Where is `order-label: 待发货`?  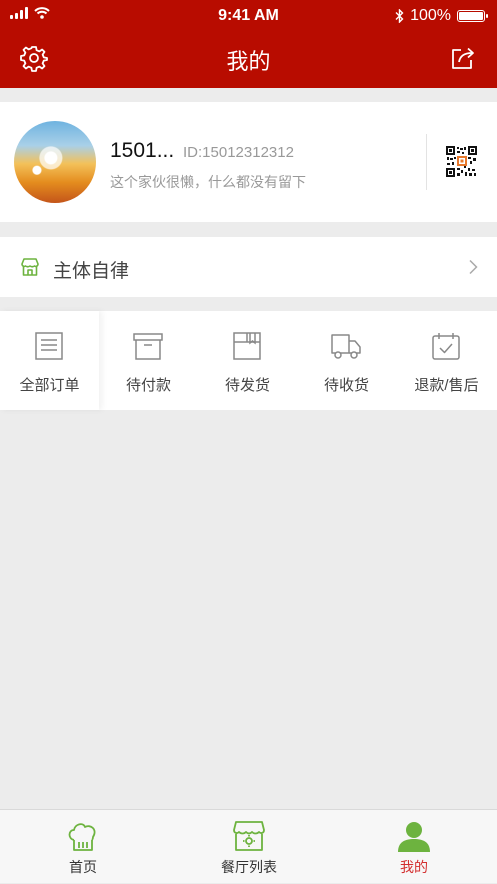
order-label: 待发货 is located at coordinates (247, 385).